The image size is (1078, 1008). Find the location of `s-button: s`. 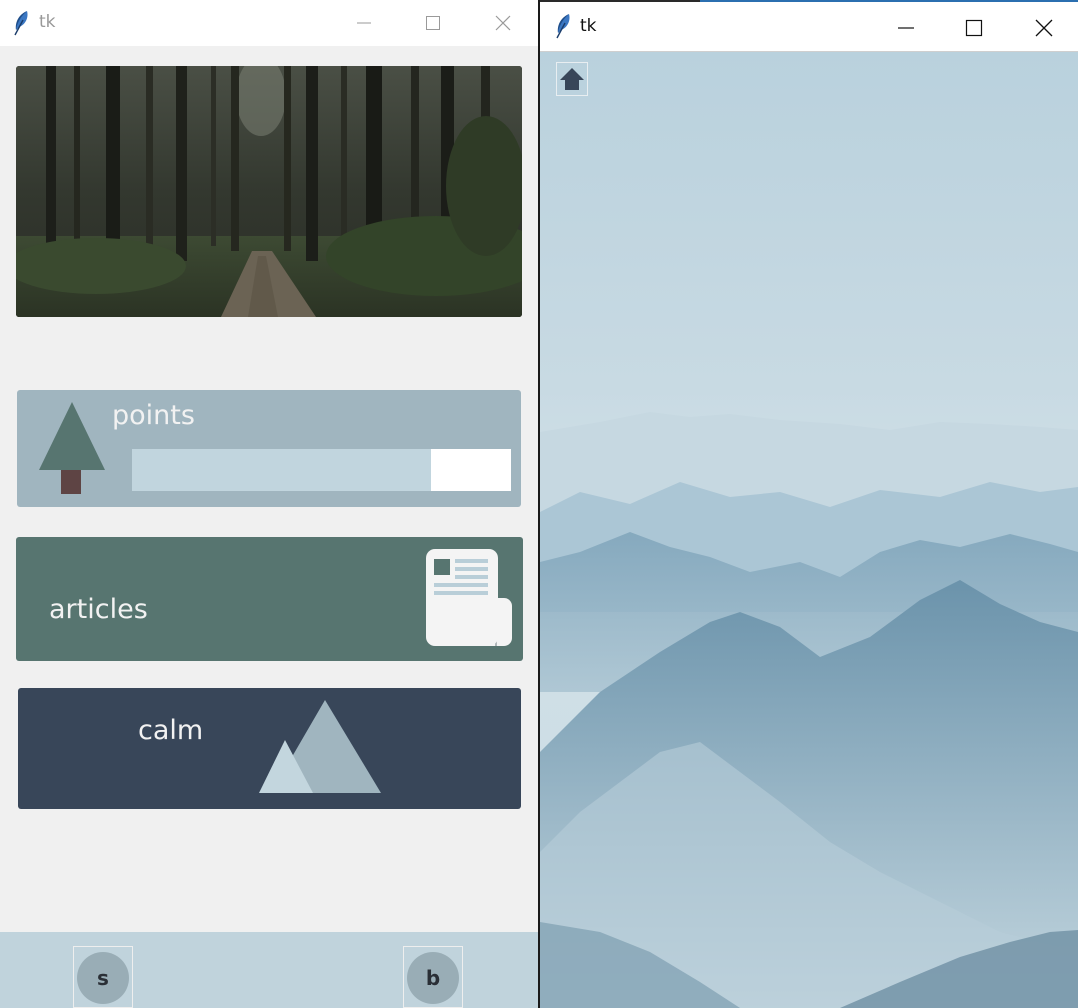

s-button: s is located at coordinates (103, 977).